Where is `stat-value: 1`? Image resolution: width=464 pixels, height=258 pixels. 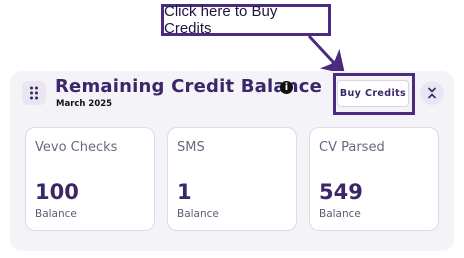
stat-value: 1 is located at coordinates (184, 192).